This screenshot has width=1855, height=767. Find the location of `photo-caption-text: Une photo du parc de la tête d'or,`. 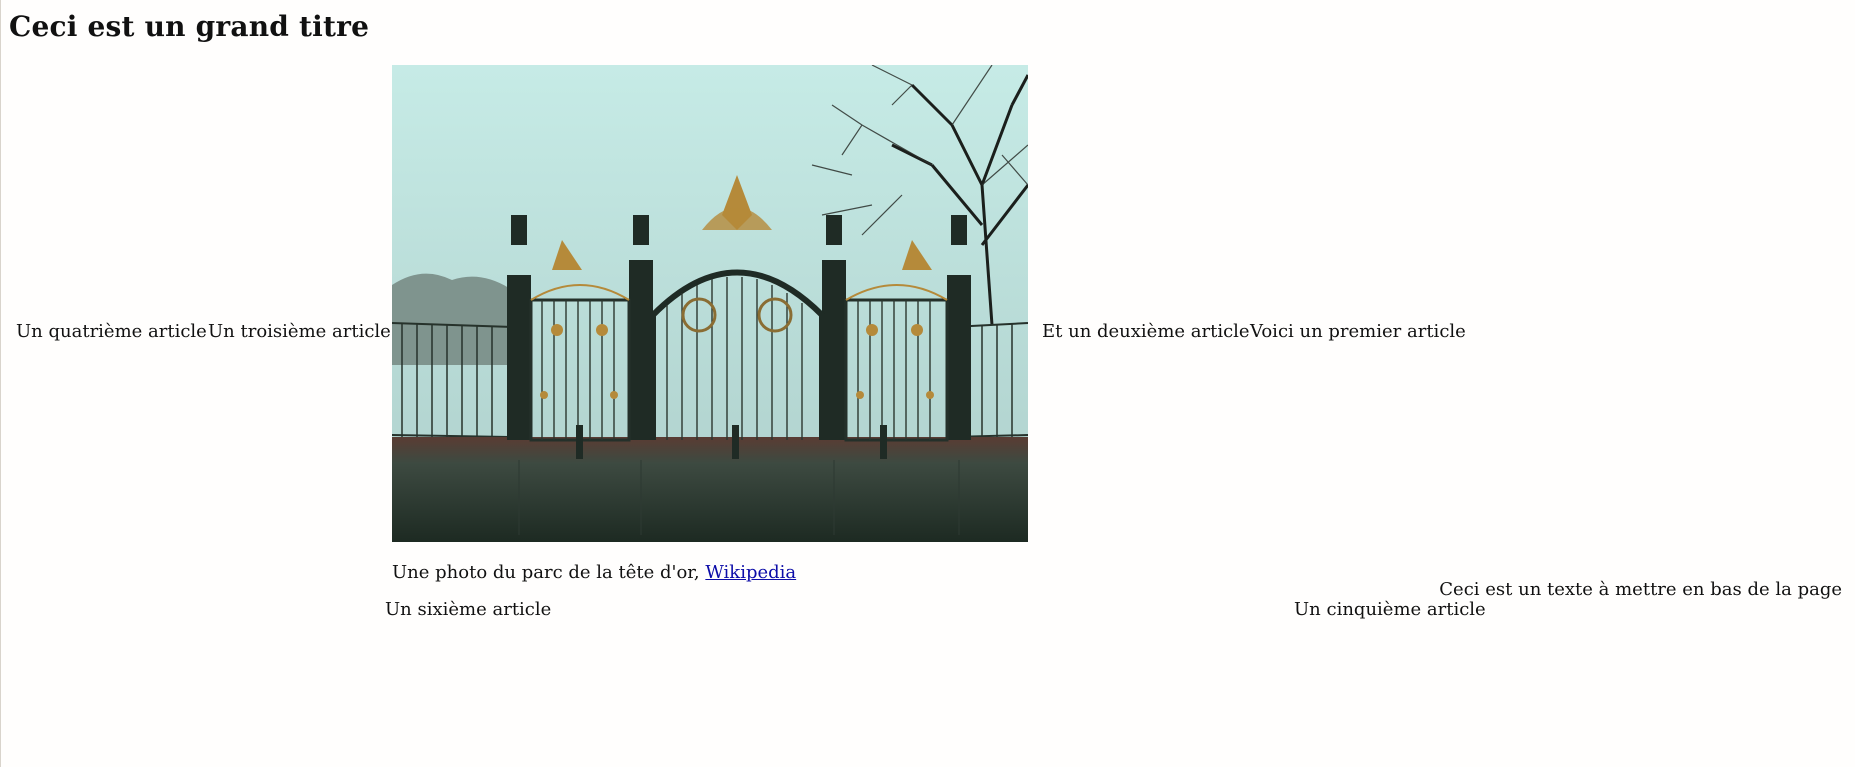

photo-caption-text: Une photo du parc de la tête d'or, is located at coordinates (549, 572).